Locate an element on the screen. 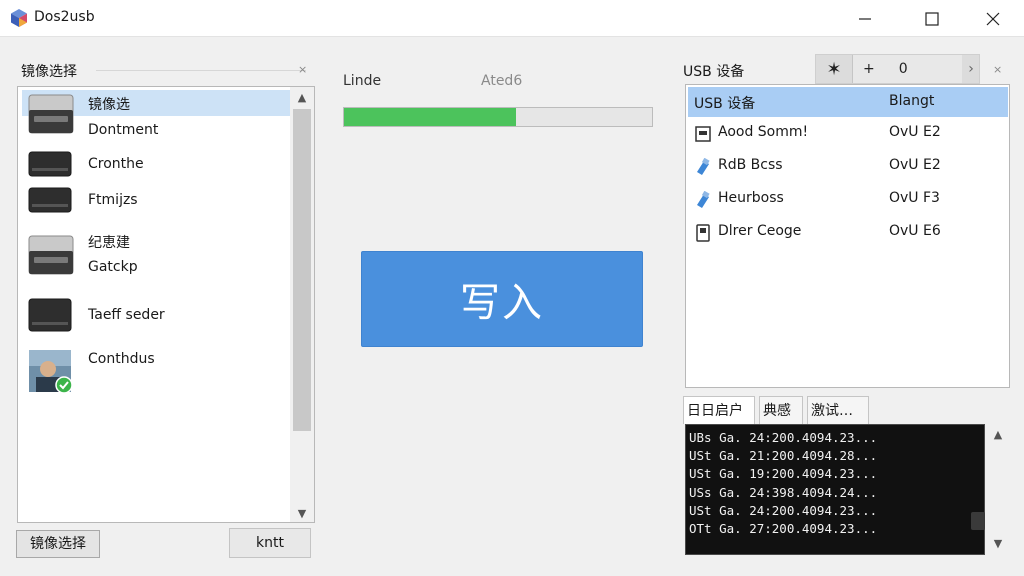 The image size is (1024, 576). device-row: Aood Somm! OvU E2 is located at coordinates (848, 133).